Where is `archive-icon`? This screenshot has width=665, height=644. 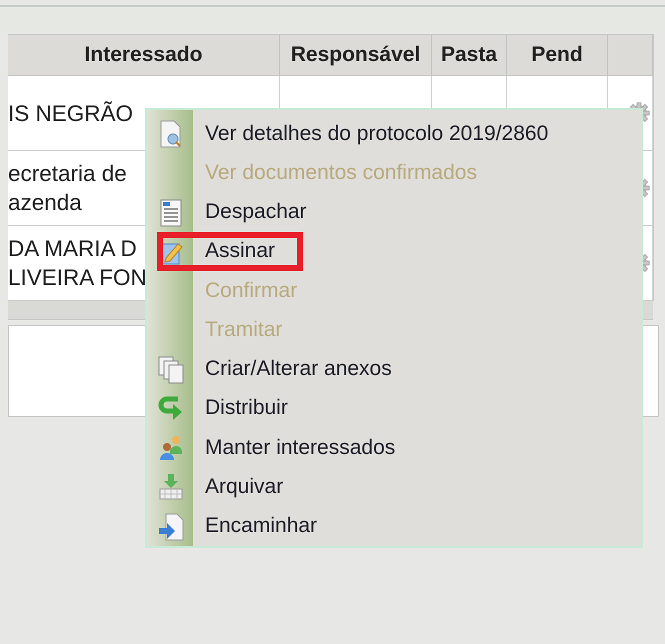
archive-icon is located at coordinates (171, 487).